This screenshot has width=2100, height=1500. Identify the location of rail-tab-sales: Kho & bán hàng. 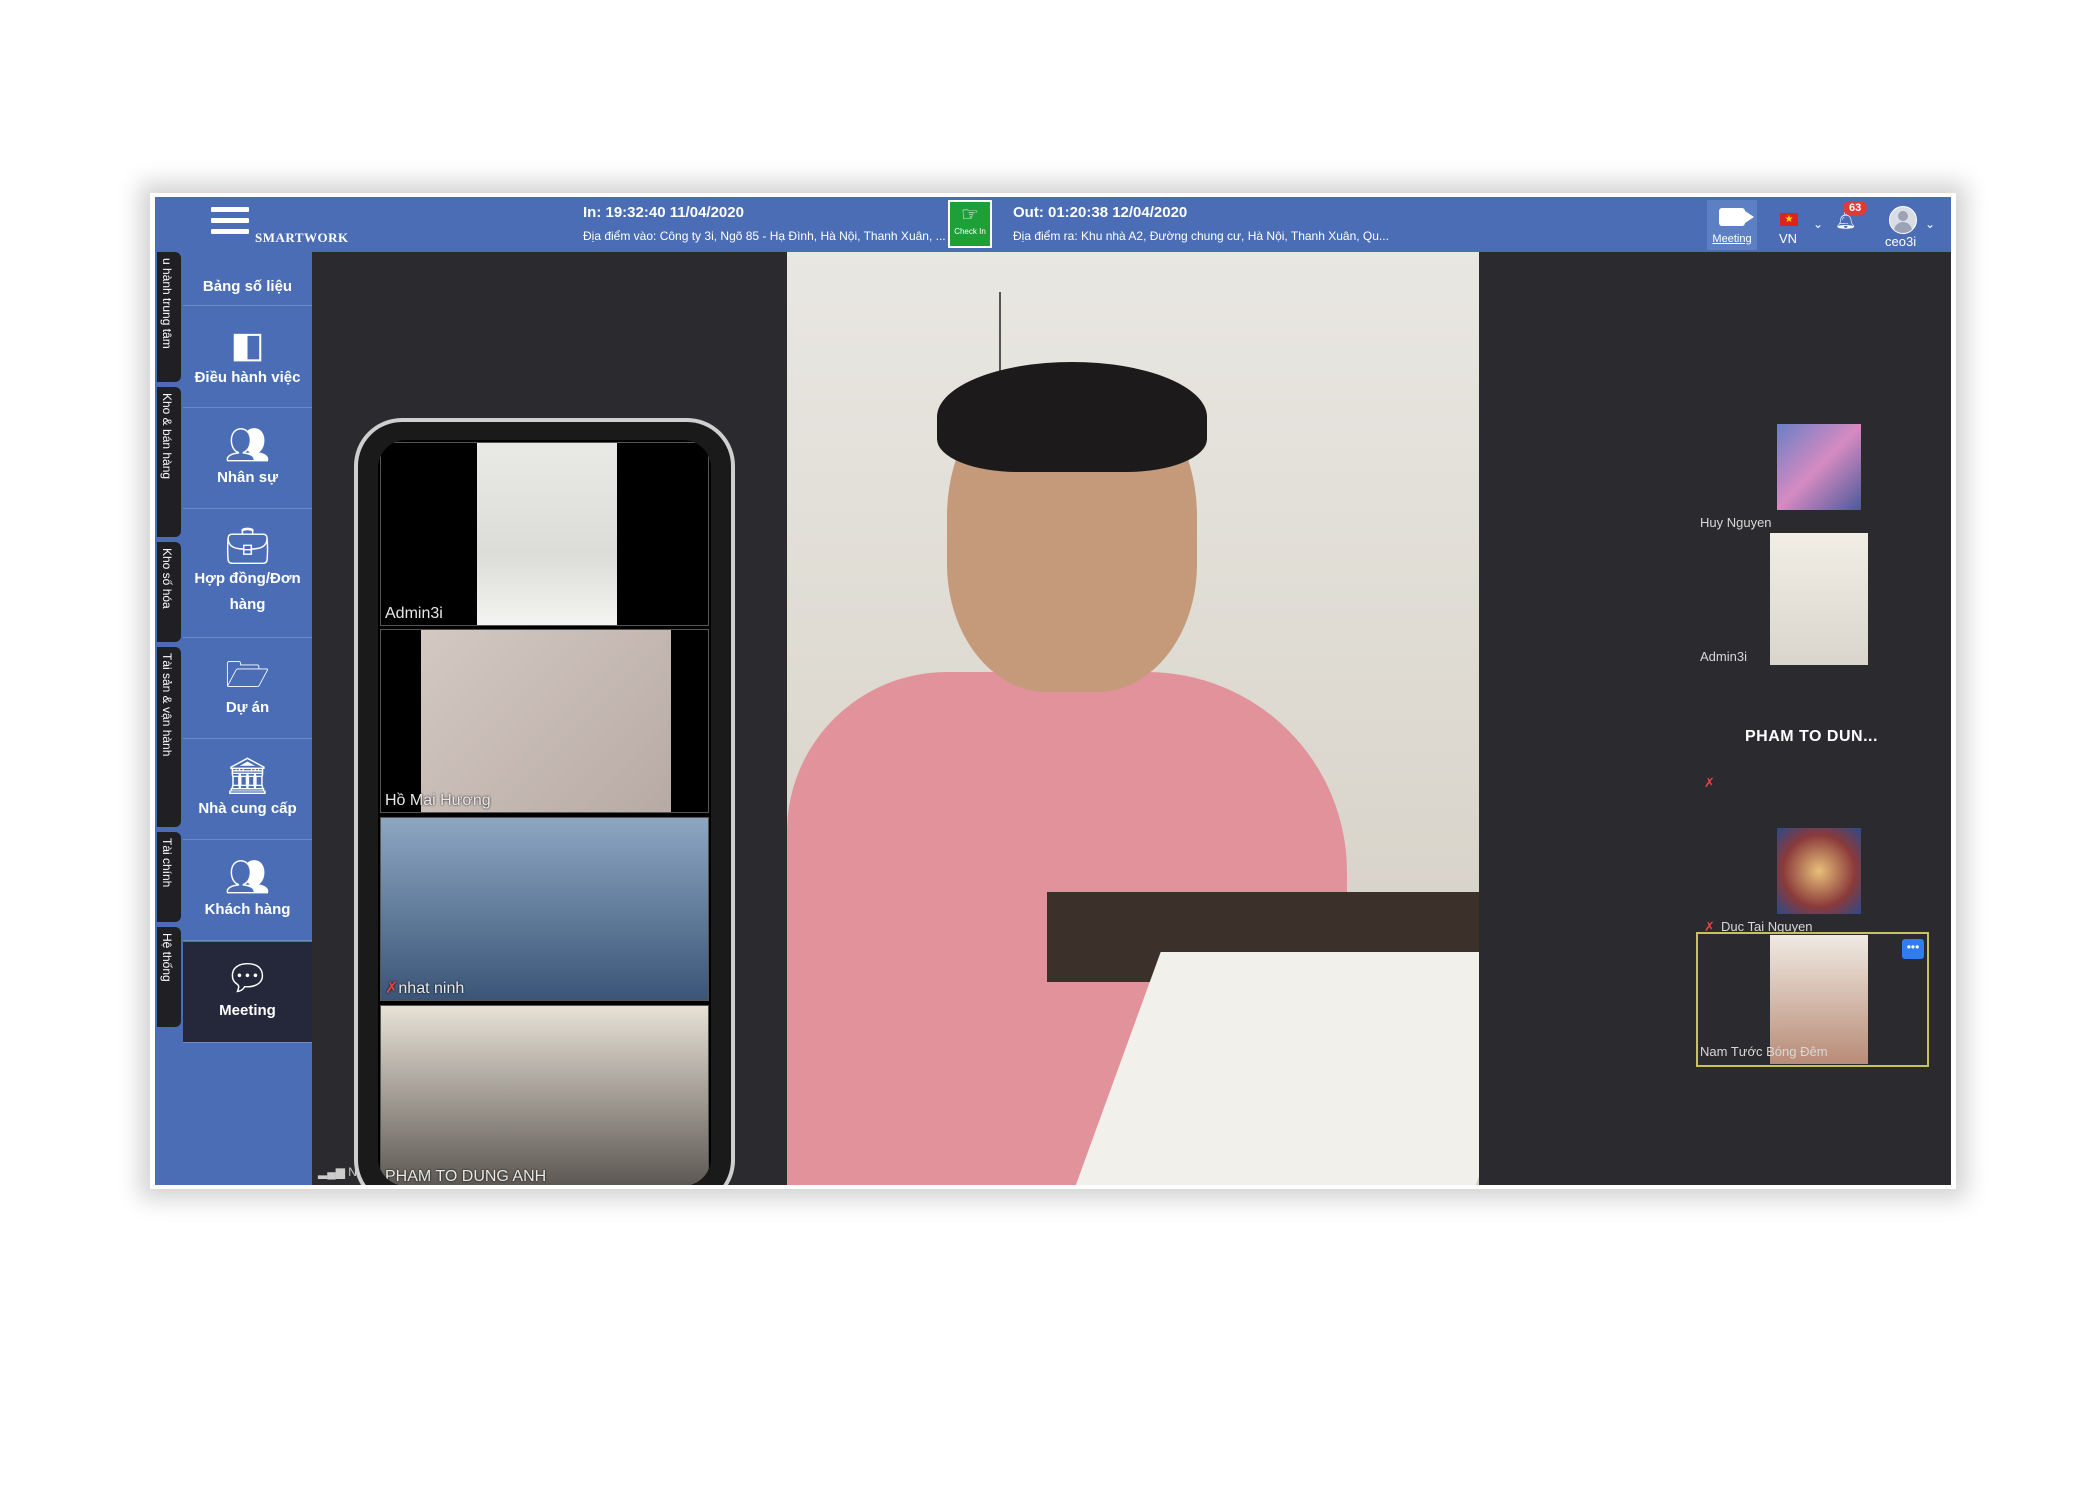
(169, 462).